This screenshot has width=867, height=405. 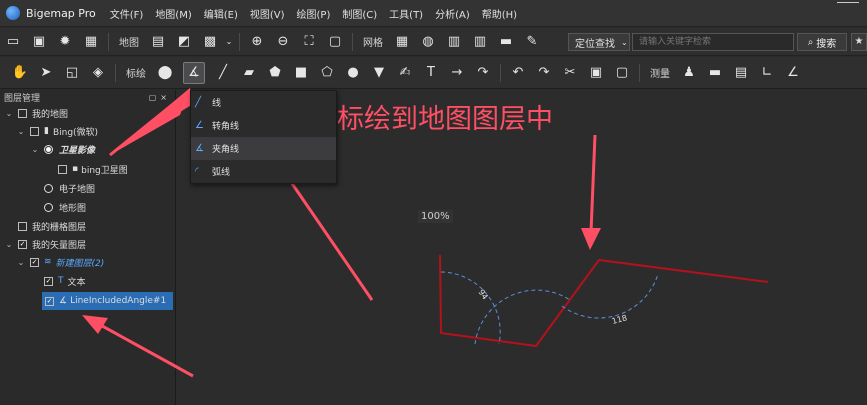 I want to click on arc-icon: ◜, so click(x=197, y=171).